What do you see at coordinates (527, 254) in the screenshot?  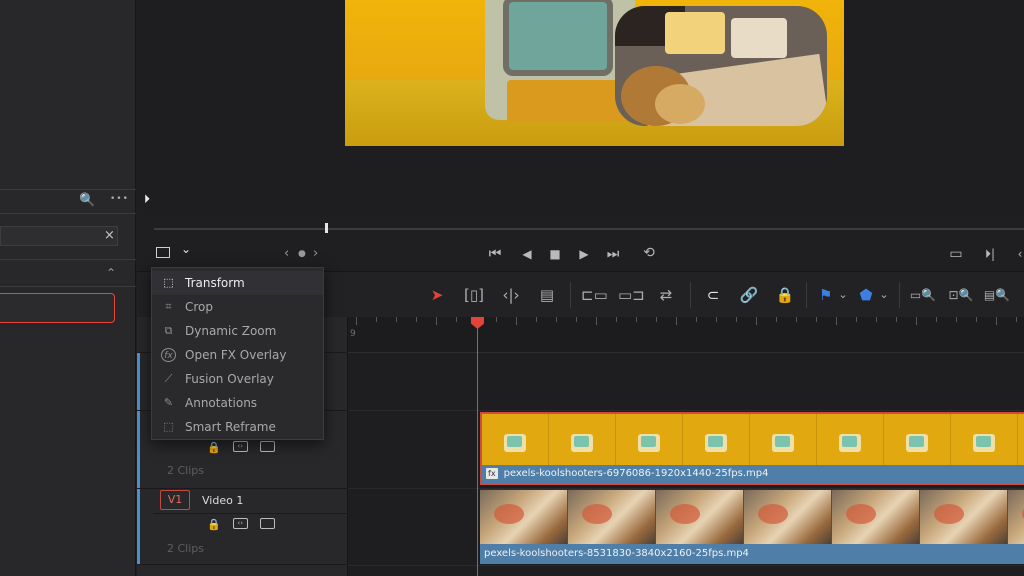 I see `play-reverse-icon: ◀` at bounding box center [527, 254].